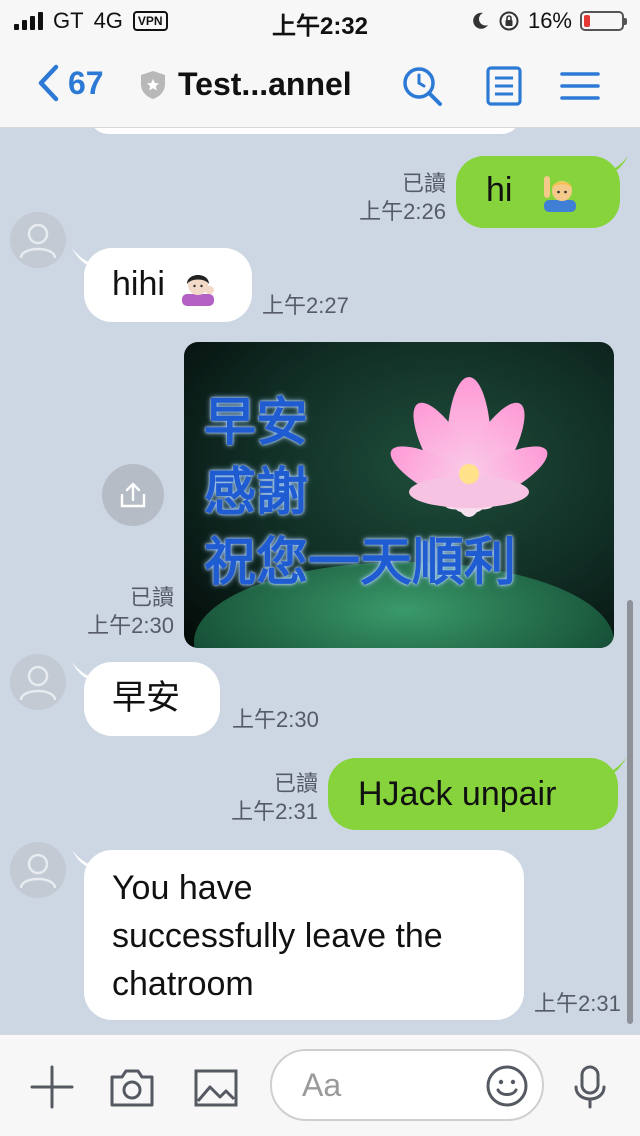  Describe the element at coordinates (182, 888) in the screenshot. I see `message-text-line: You have` at that location.